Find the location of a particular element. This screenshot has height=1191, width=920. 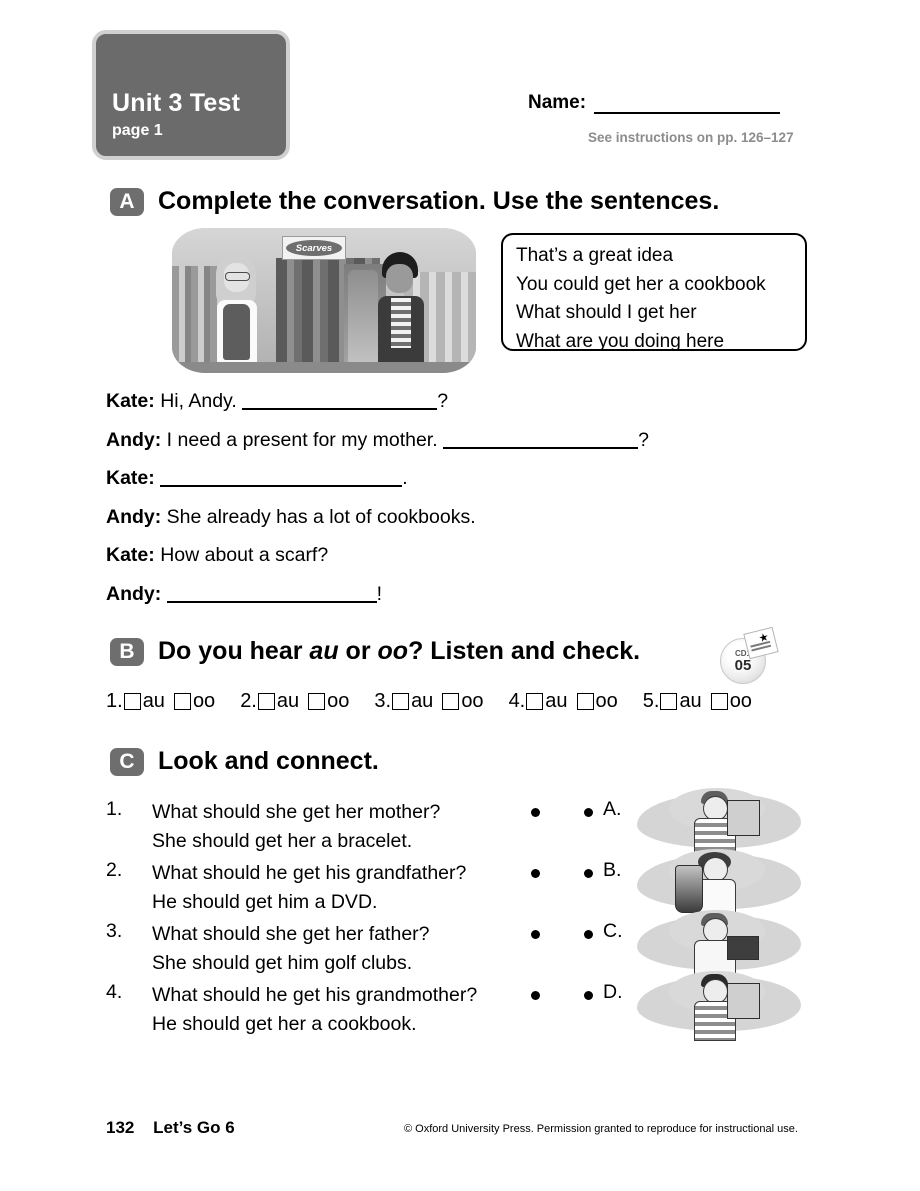

section-b-letter-badge: B is located at coordinates (127, 651).